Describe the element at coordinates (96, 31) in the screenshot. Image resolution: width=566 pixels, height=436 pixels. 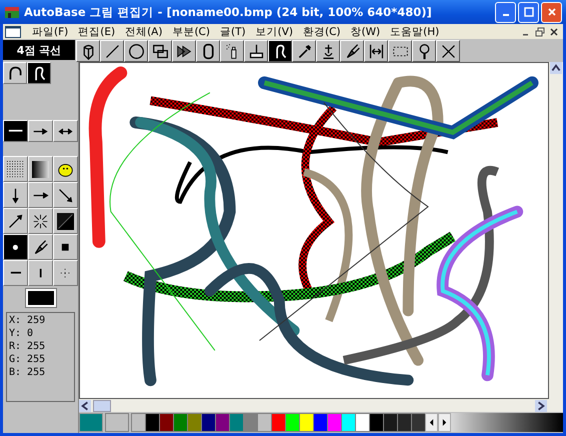
I see `menu-item: 편집(E)` at that location.